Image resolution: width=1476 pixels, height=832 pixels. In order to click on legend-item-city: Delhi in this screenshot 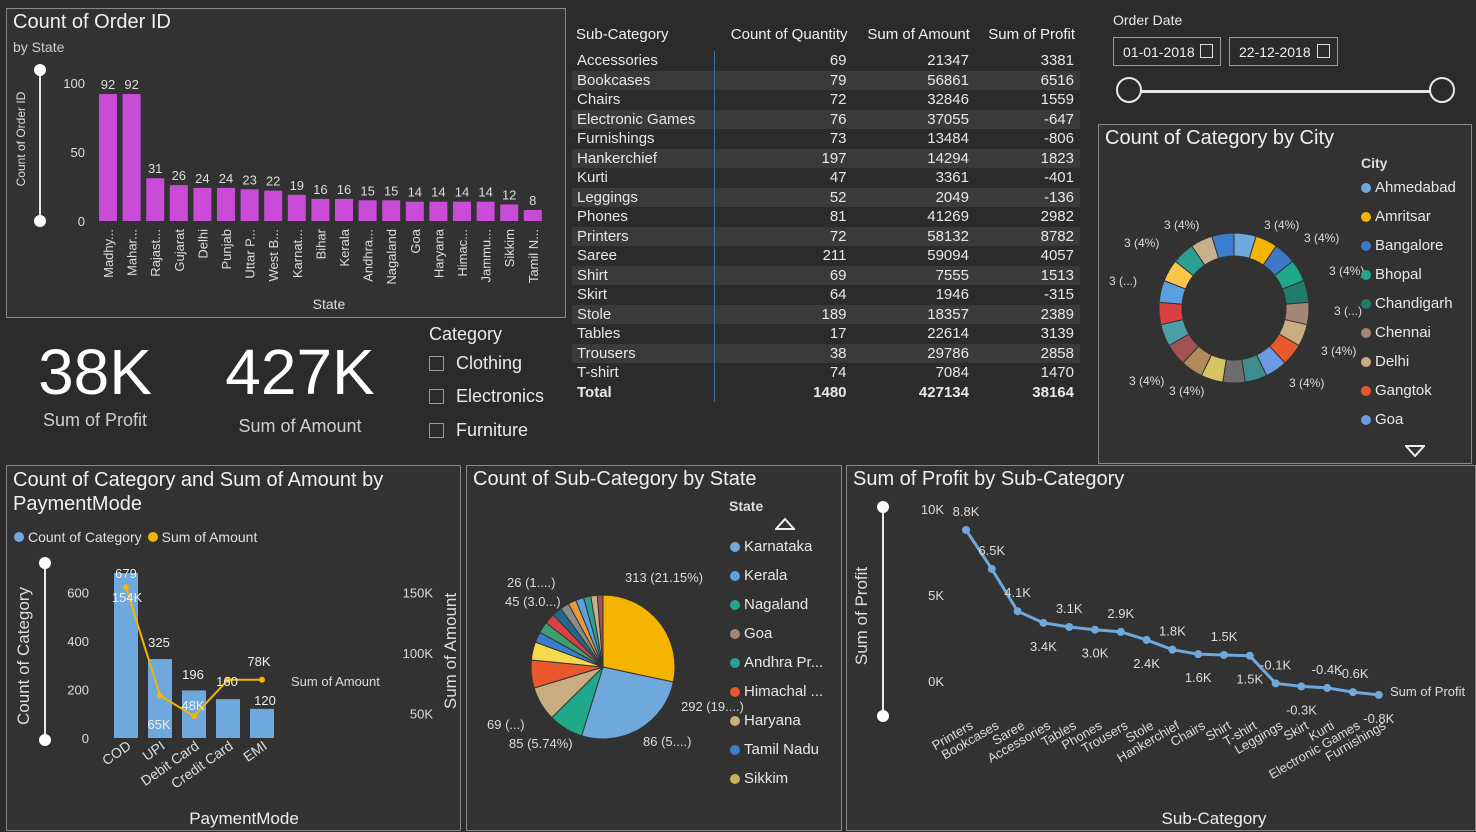, I will do `click(1385, 361)`.